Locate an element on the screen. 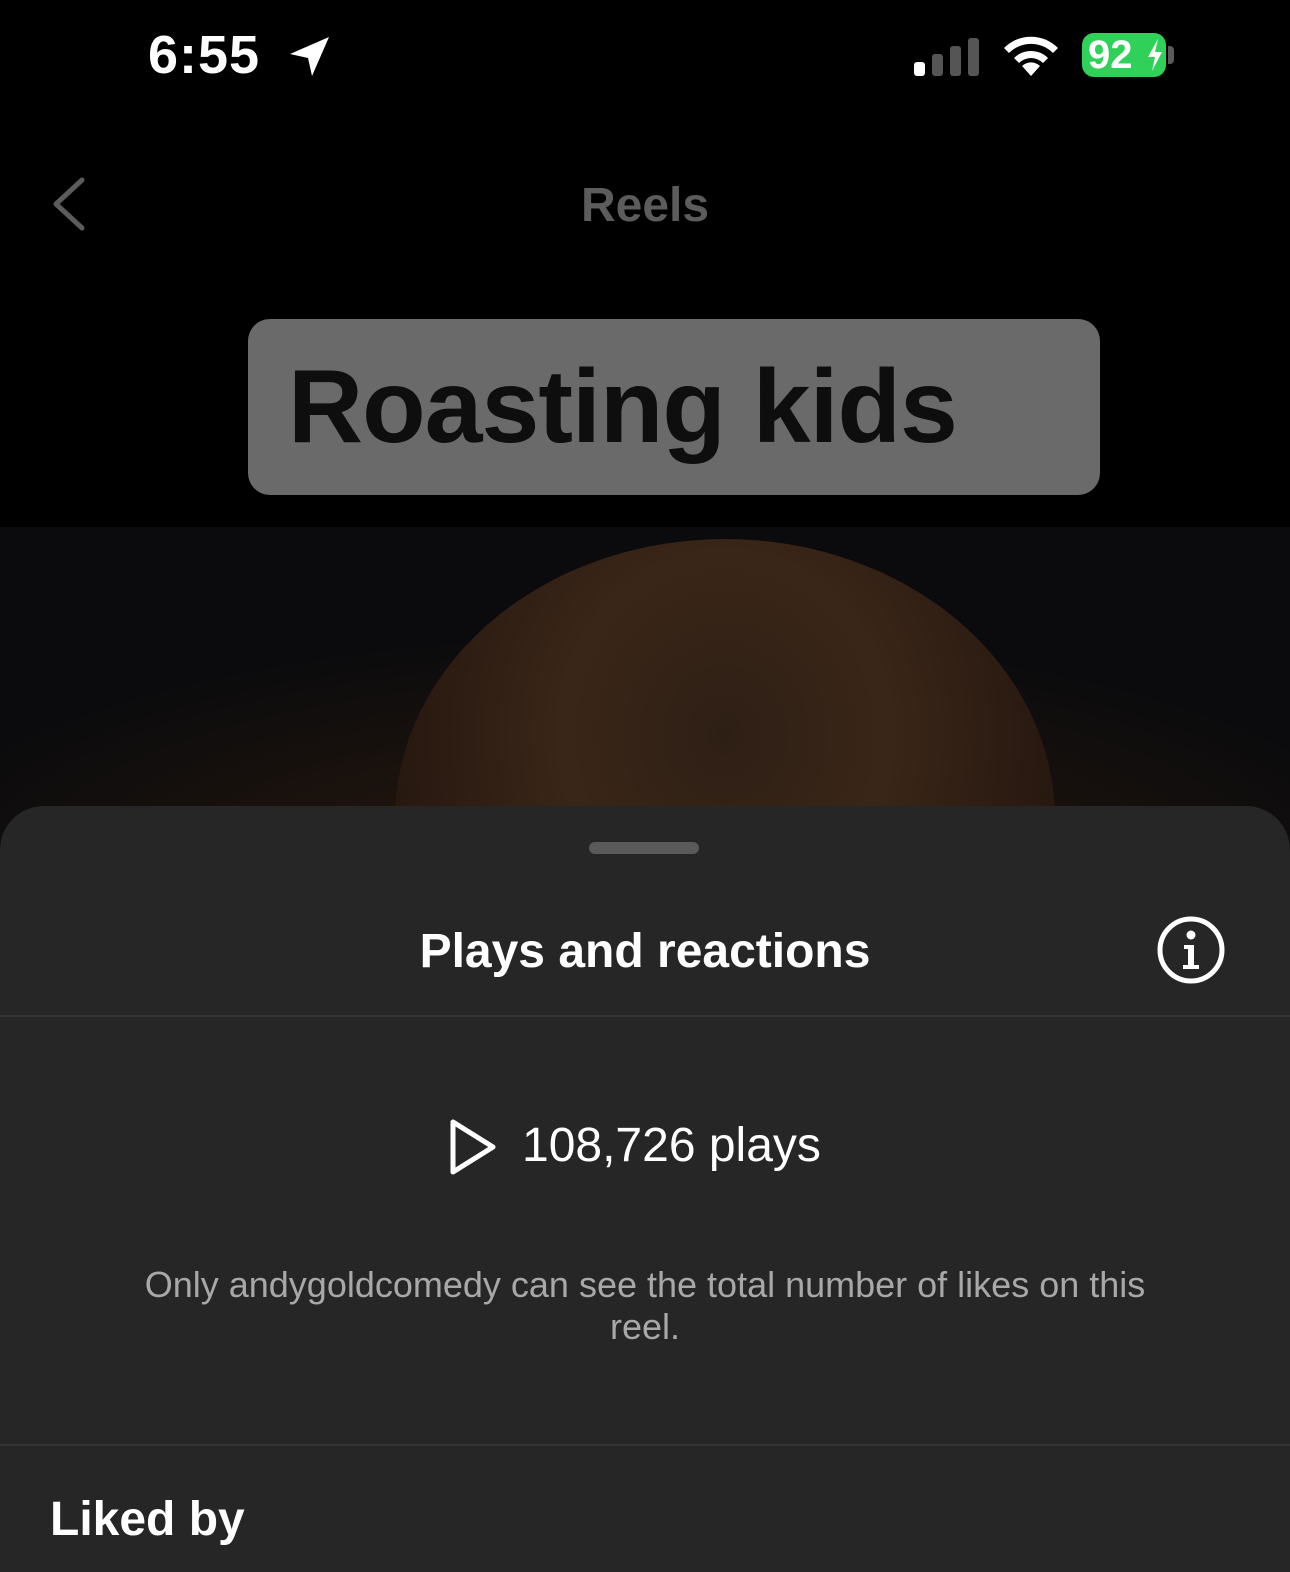 Image resolution: width=1290 pixels, height=1572 pixels. charging-bolt-icon is located at coordinates (1155, 55).